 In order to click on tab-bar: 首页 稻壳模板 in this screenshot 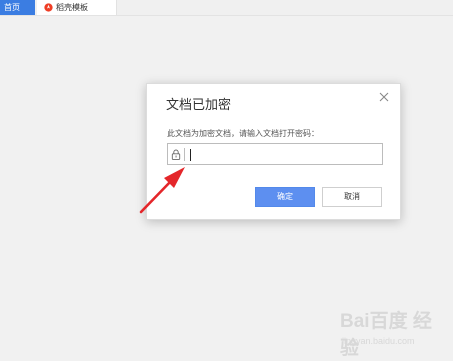, I will do `click(226, 7)`.